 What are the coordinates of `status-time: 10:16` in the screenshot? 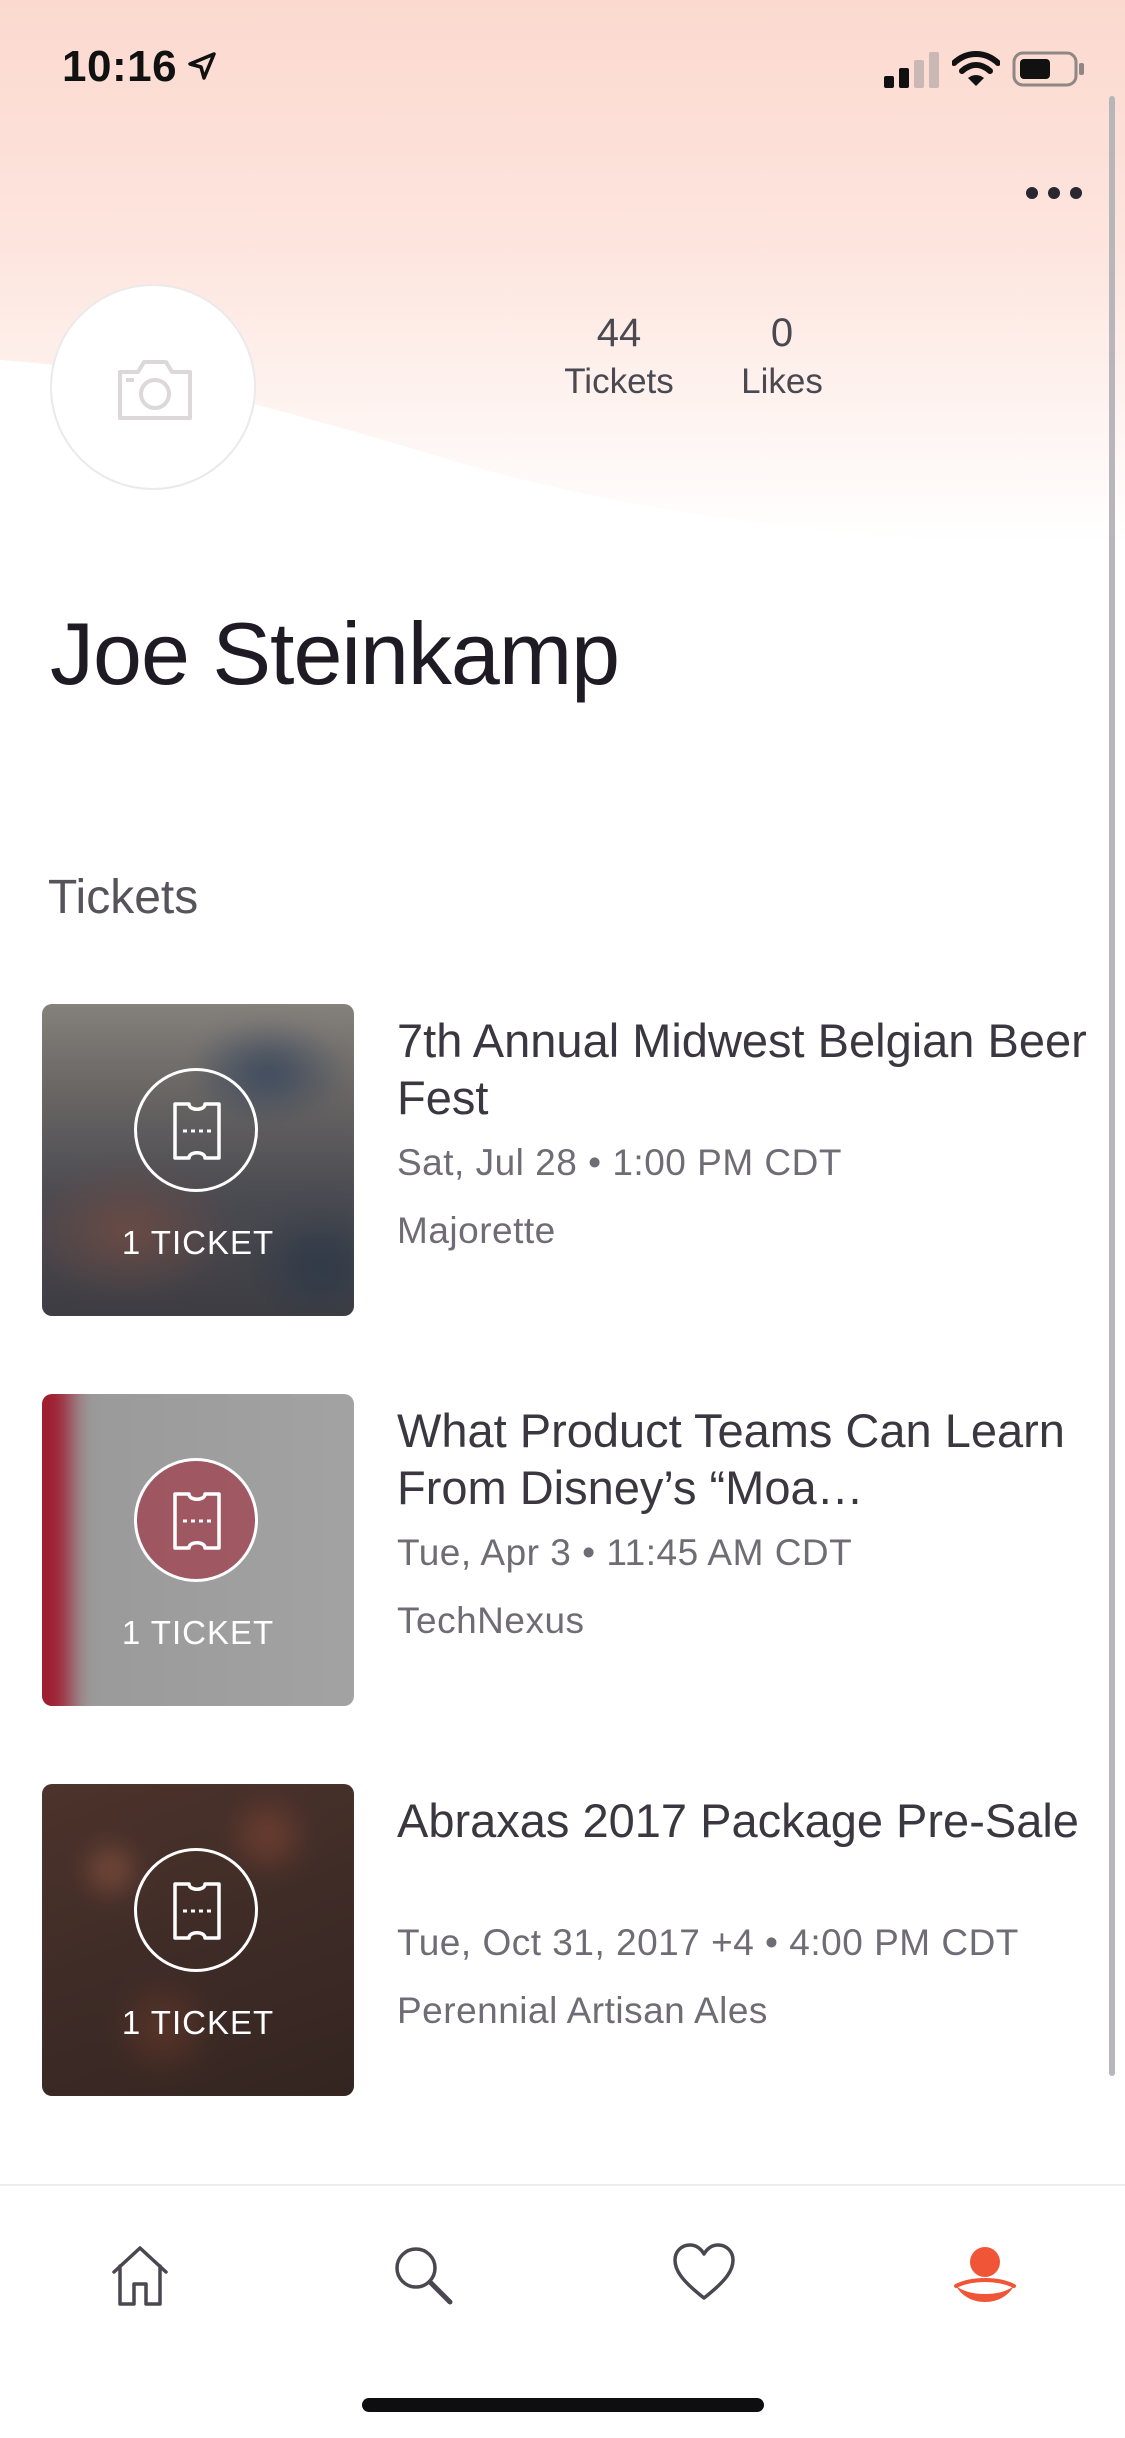 It's located at (120, 66).